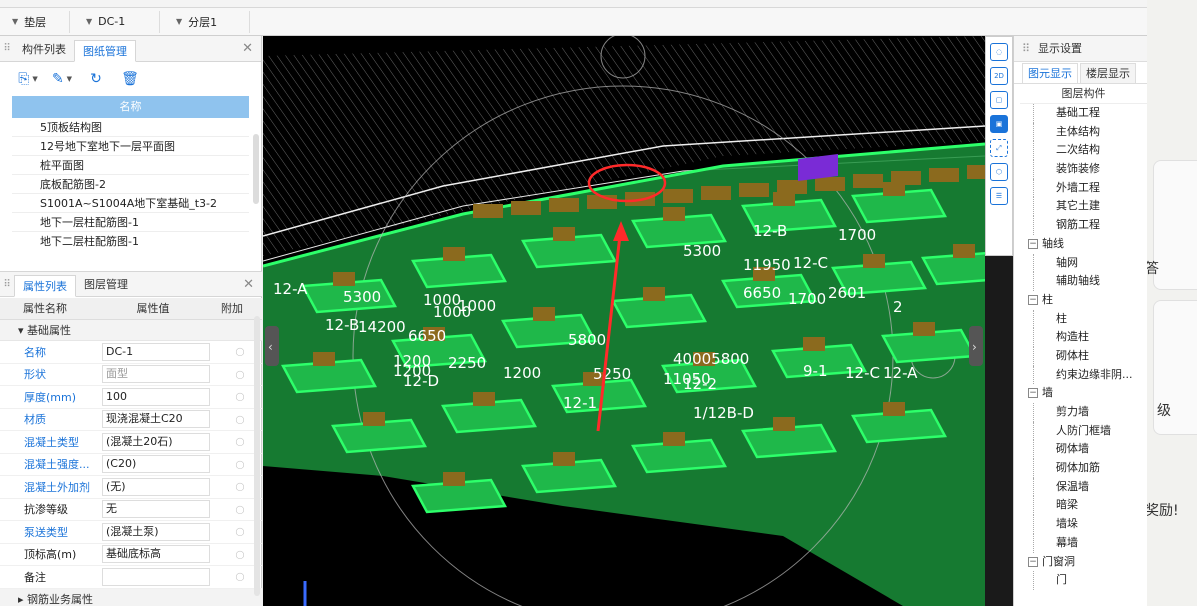  I want to click on delete-drawing-button: 🗑, so click(130, 79).